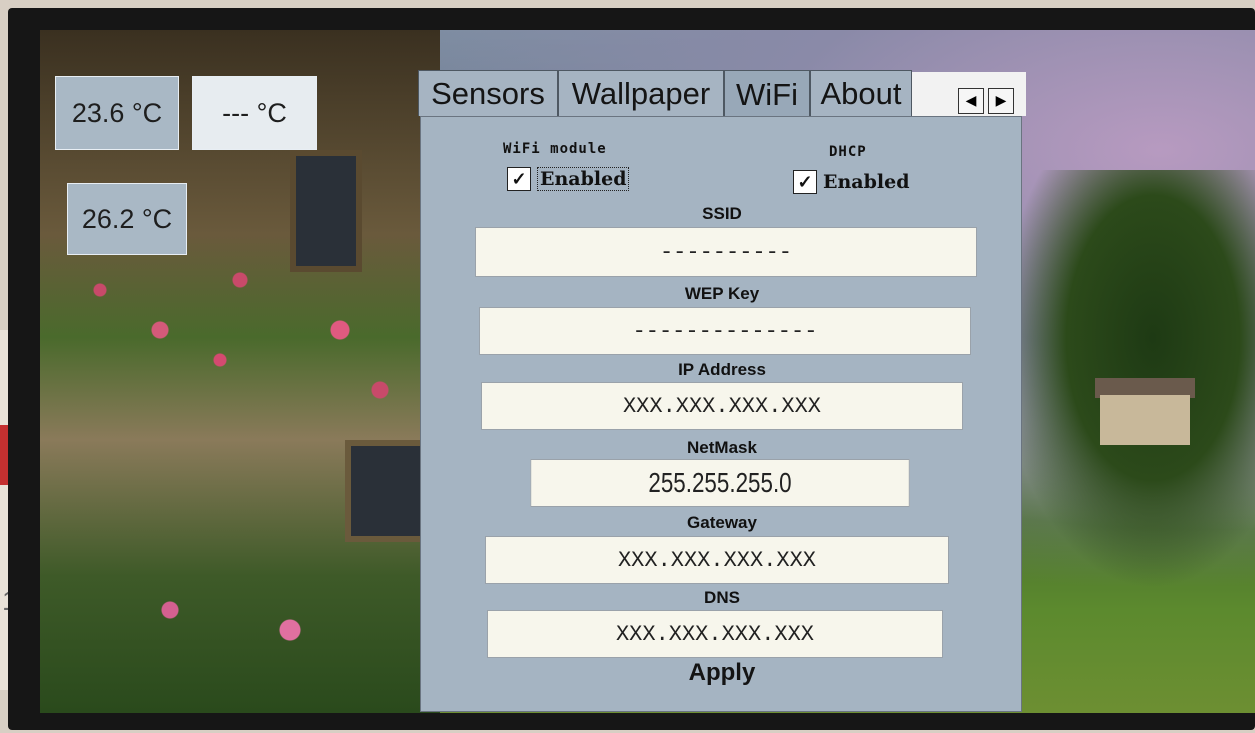 The image size is (1255, 733). I want to click on tab-wifi: WiFi, so click(767, 94).